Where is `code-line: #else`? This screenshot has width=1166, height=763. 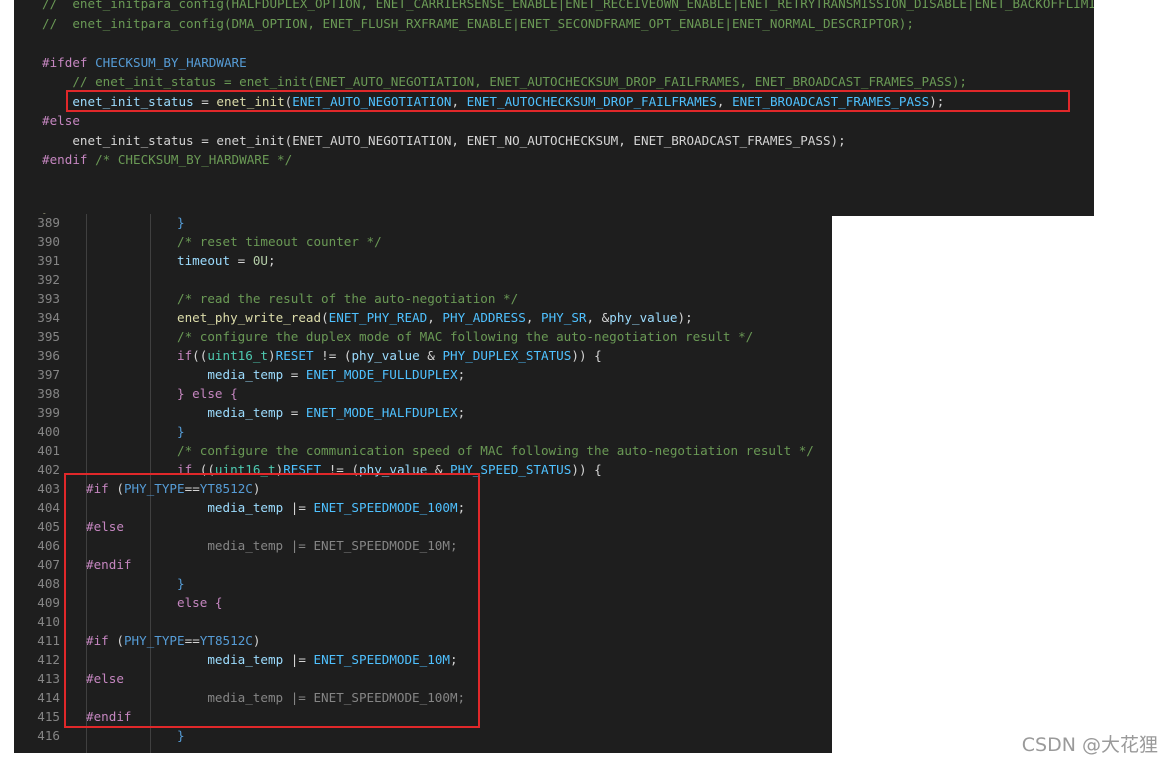
code-line: #else is located at coordinates (105, 526).